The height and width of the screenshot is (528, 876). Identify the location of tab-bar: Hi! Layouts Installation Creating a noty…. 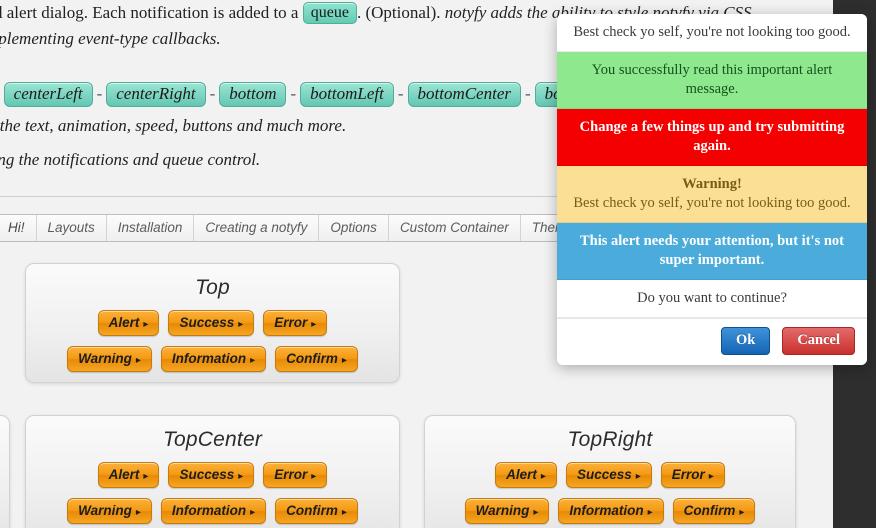
(295, 228).